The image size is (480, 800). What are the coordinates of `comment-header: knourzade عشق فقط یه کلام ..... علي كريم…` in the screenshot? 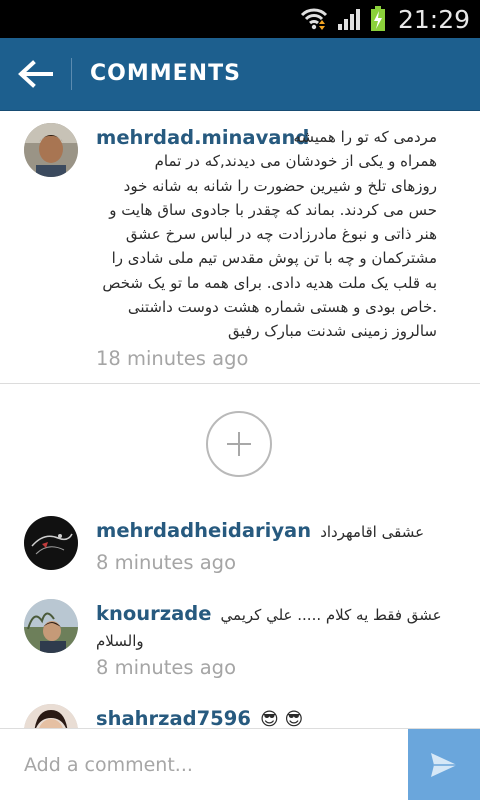 It's located at (276, 614).